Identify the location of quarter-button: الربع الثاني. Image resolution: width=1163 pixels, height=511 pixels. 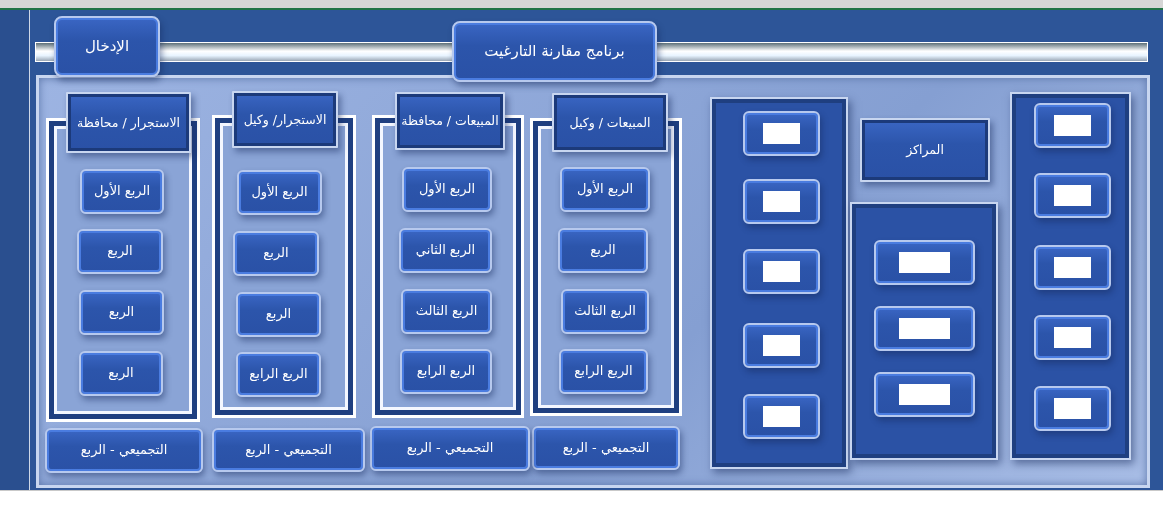
(445, 250).